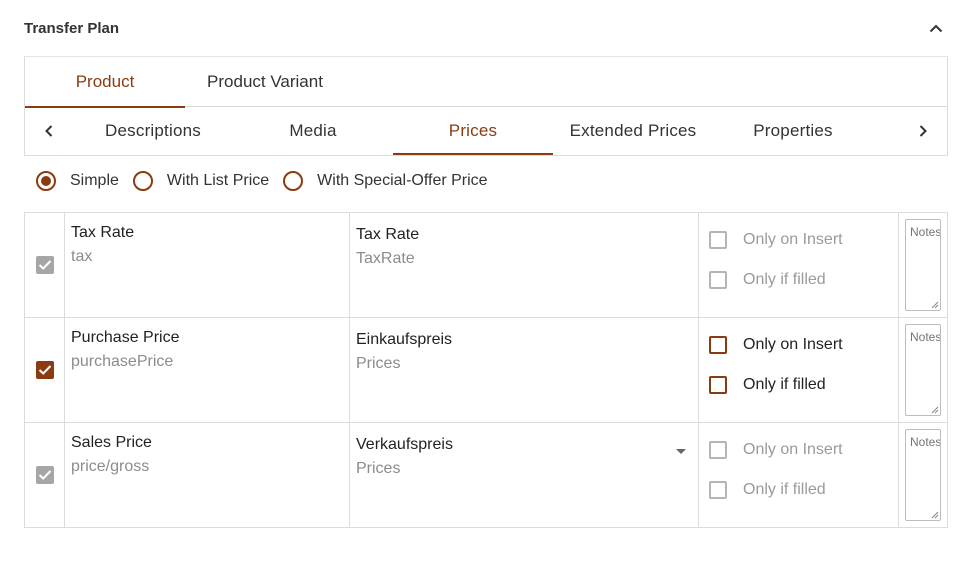 The height and width of the screenshot is (564, 972). I want to click on target-field-select: Verkaufspreis Prices, so click(524, 475).